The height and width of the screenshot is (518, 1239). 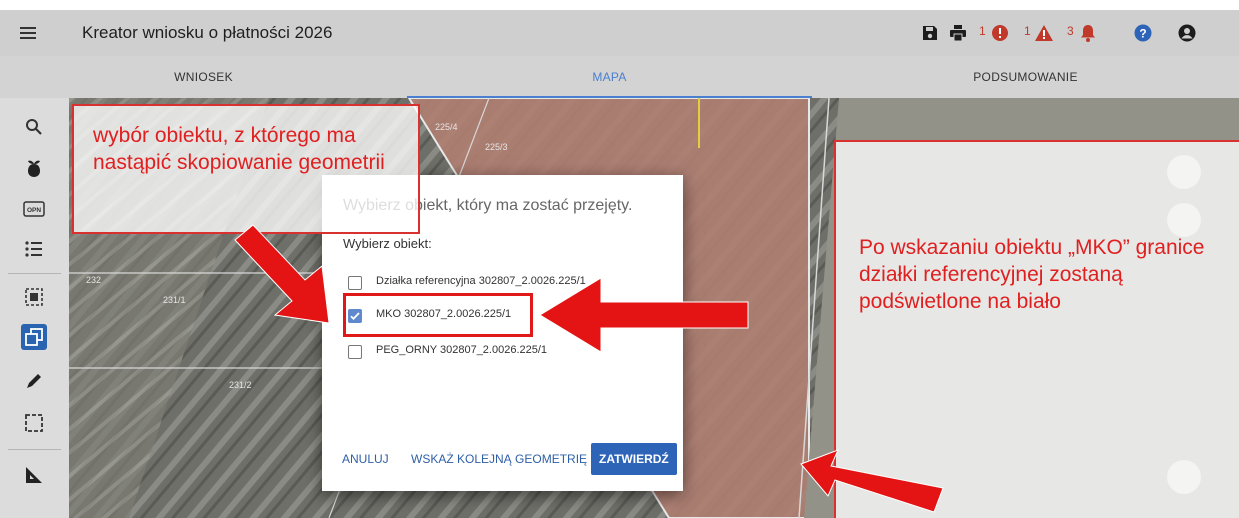 I want to click on arrow-right-horizontal, so click(x=644, y=315).